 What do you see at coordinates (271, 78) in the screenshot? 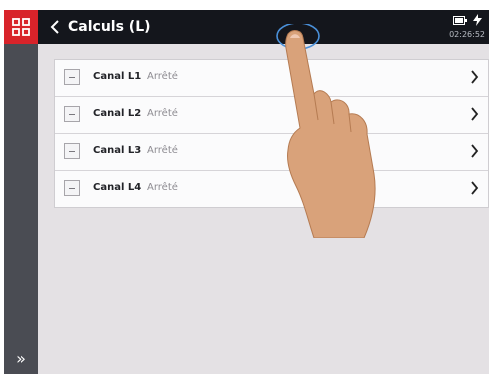
I see `channel-row-l1: Canal L1 Arrêté` at bounding box center [271, 78].